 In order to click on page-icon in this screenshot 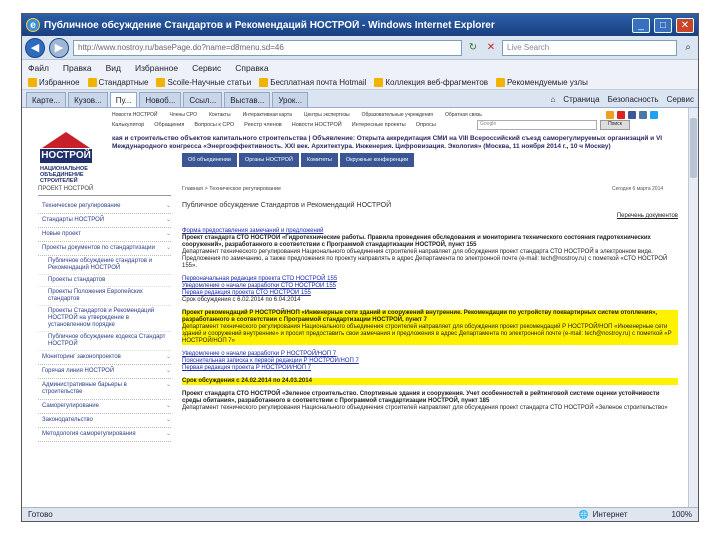, I will do `click(379, 82)`.